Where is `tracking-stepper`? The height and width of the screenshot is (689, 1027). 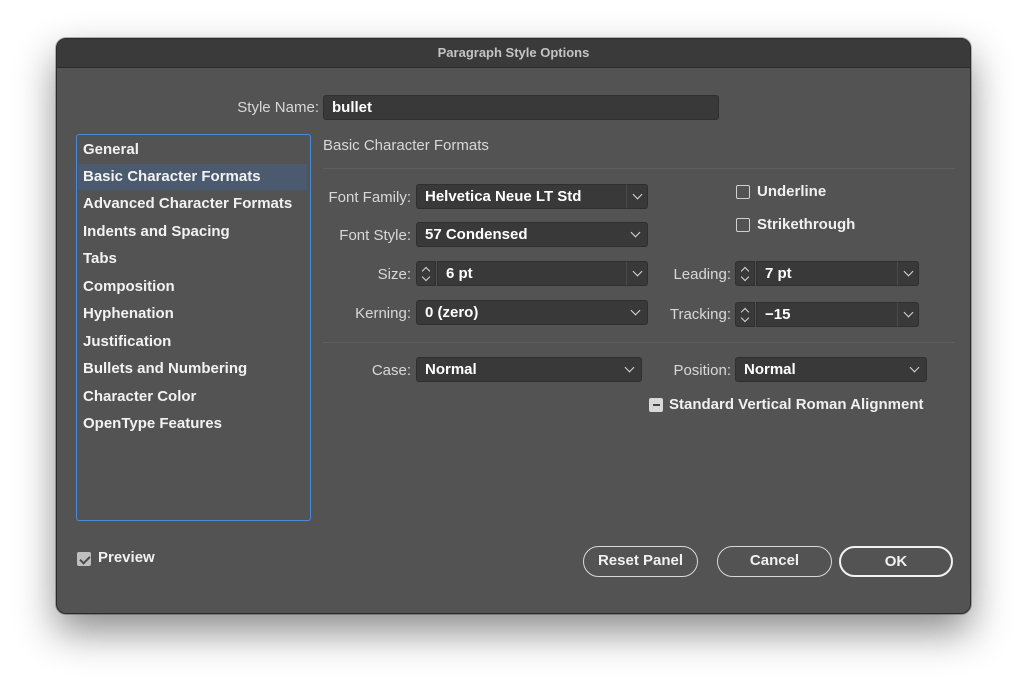 tracking-stepper is located at coordinates (745, 314).